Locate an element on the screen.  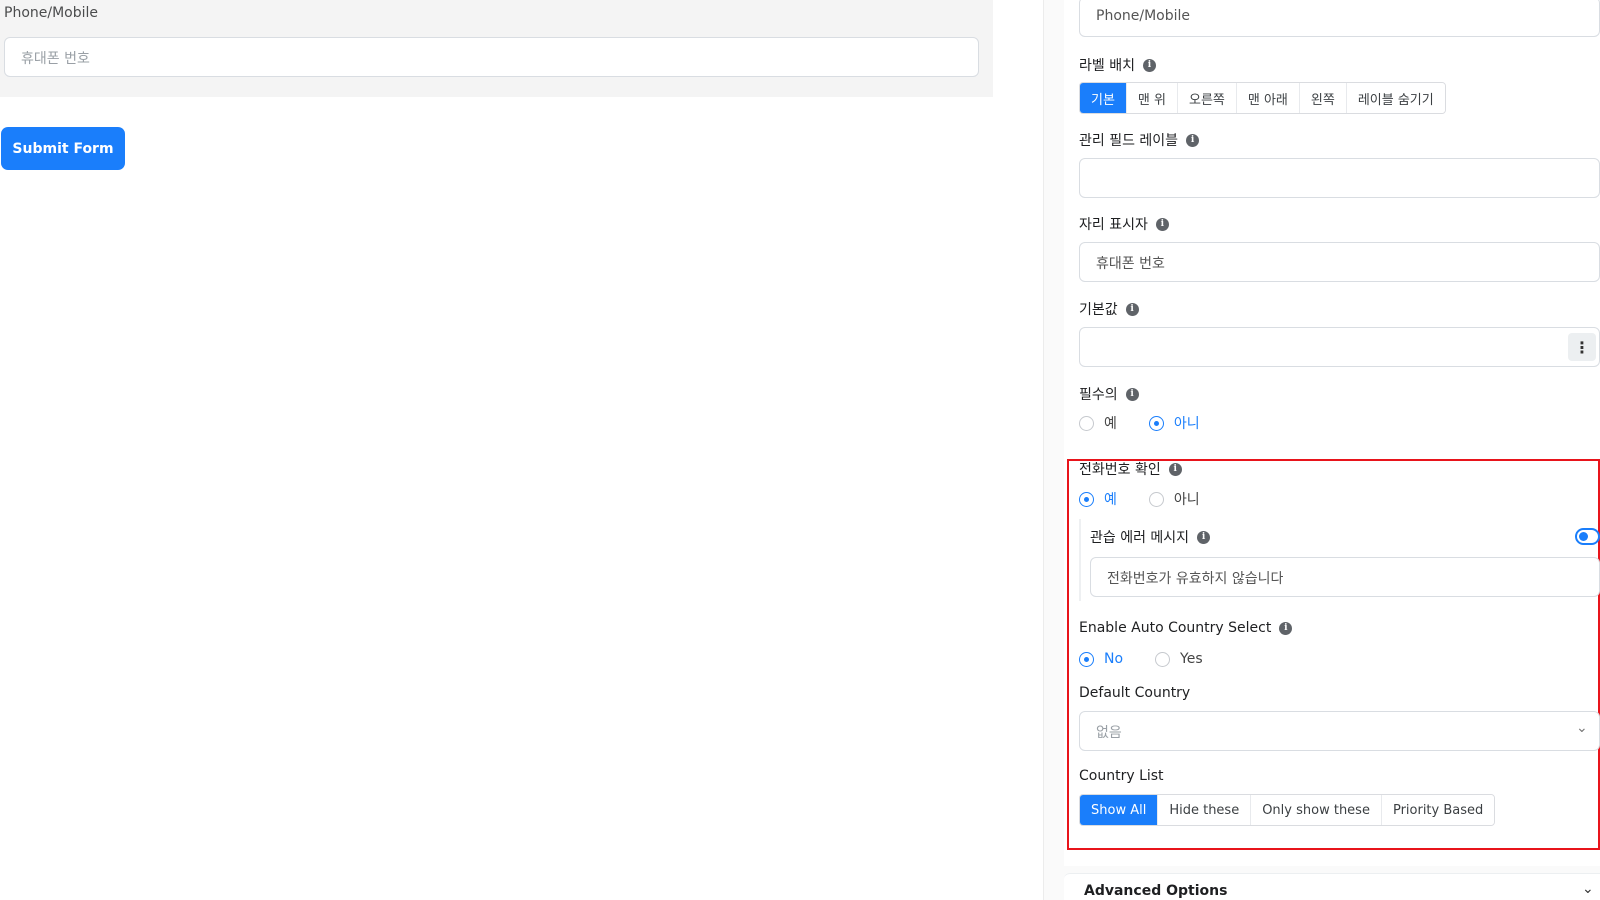
vertical-dots-icon: ⋮ is located at coordinates (1582, 347).